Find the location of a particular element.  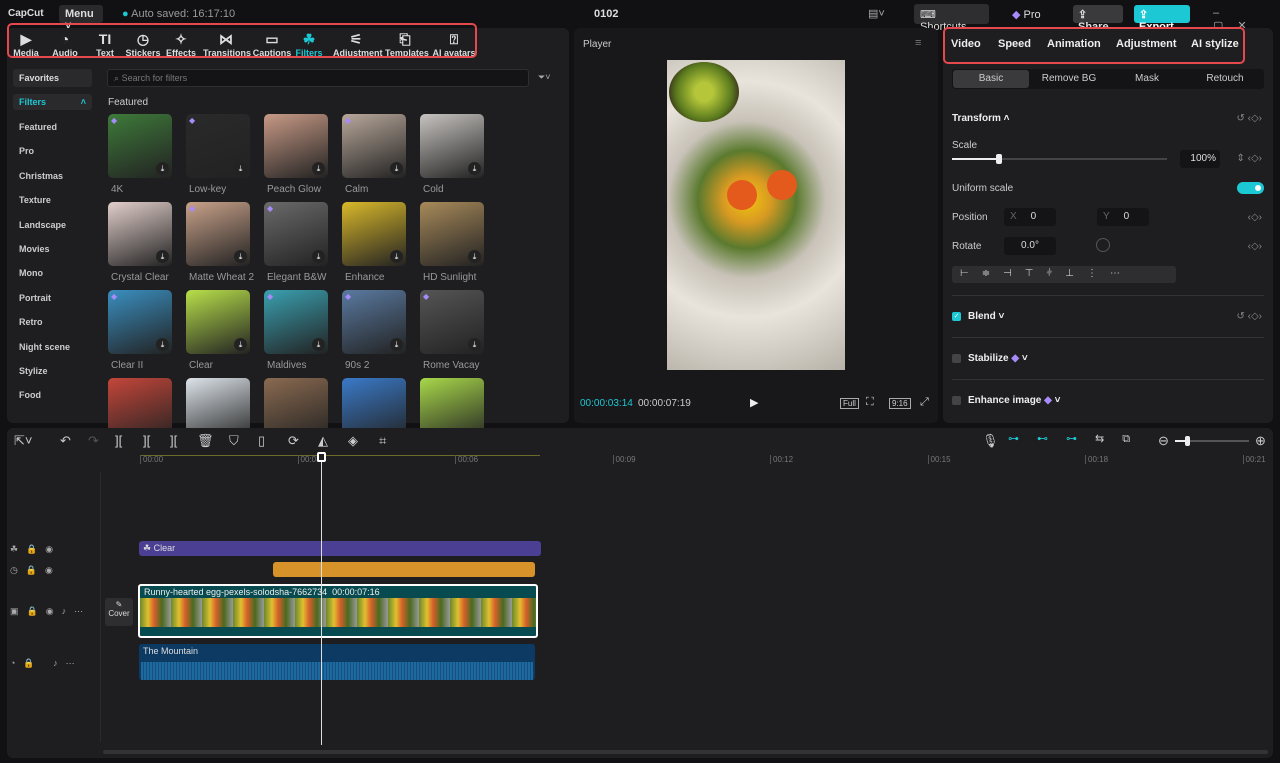

category-stylize: Stylize is located at coordinates (33, 371).